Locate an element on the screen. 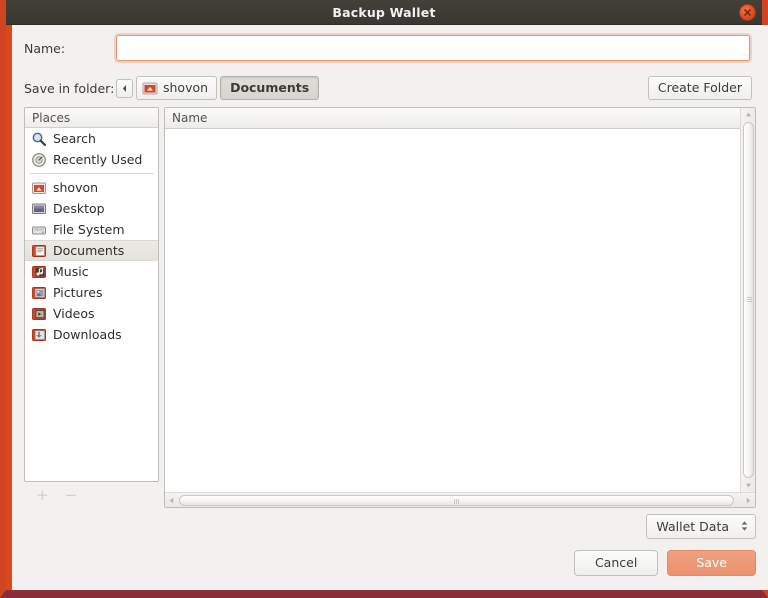  vertical-scrollbar is located at coordinates (747, 300).